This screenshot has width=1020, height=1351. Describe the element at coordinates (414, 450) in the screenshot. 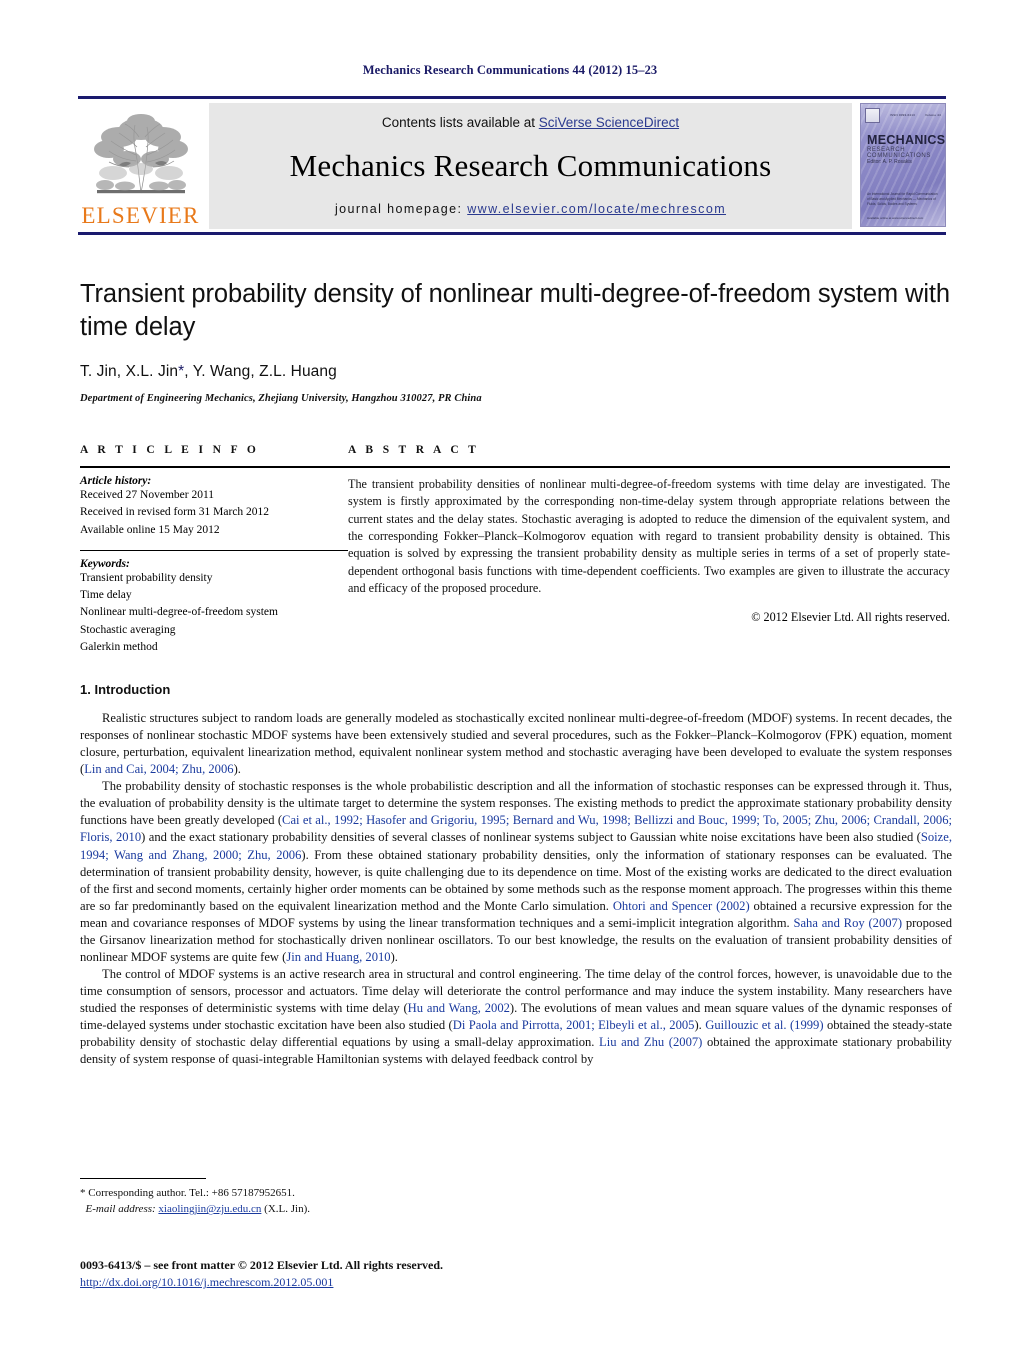

I see `abstract-heading: A B S T R A C T` at that location.